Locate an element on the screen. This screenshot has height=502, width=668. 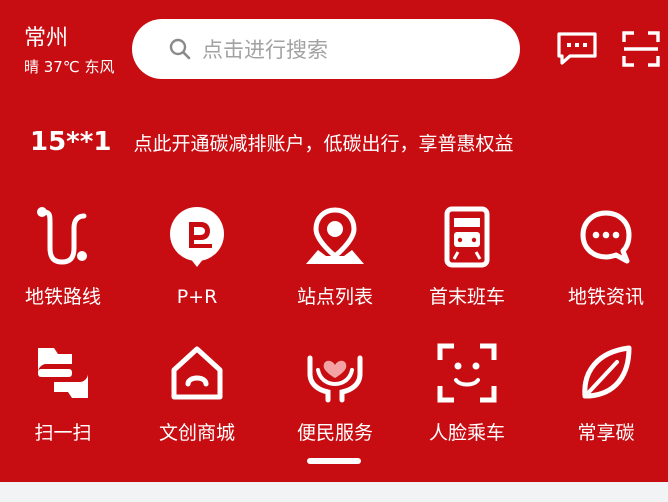
scan-frame-icon is located at coordinates (641, 49).